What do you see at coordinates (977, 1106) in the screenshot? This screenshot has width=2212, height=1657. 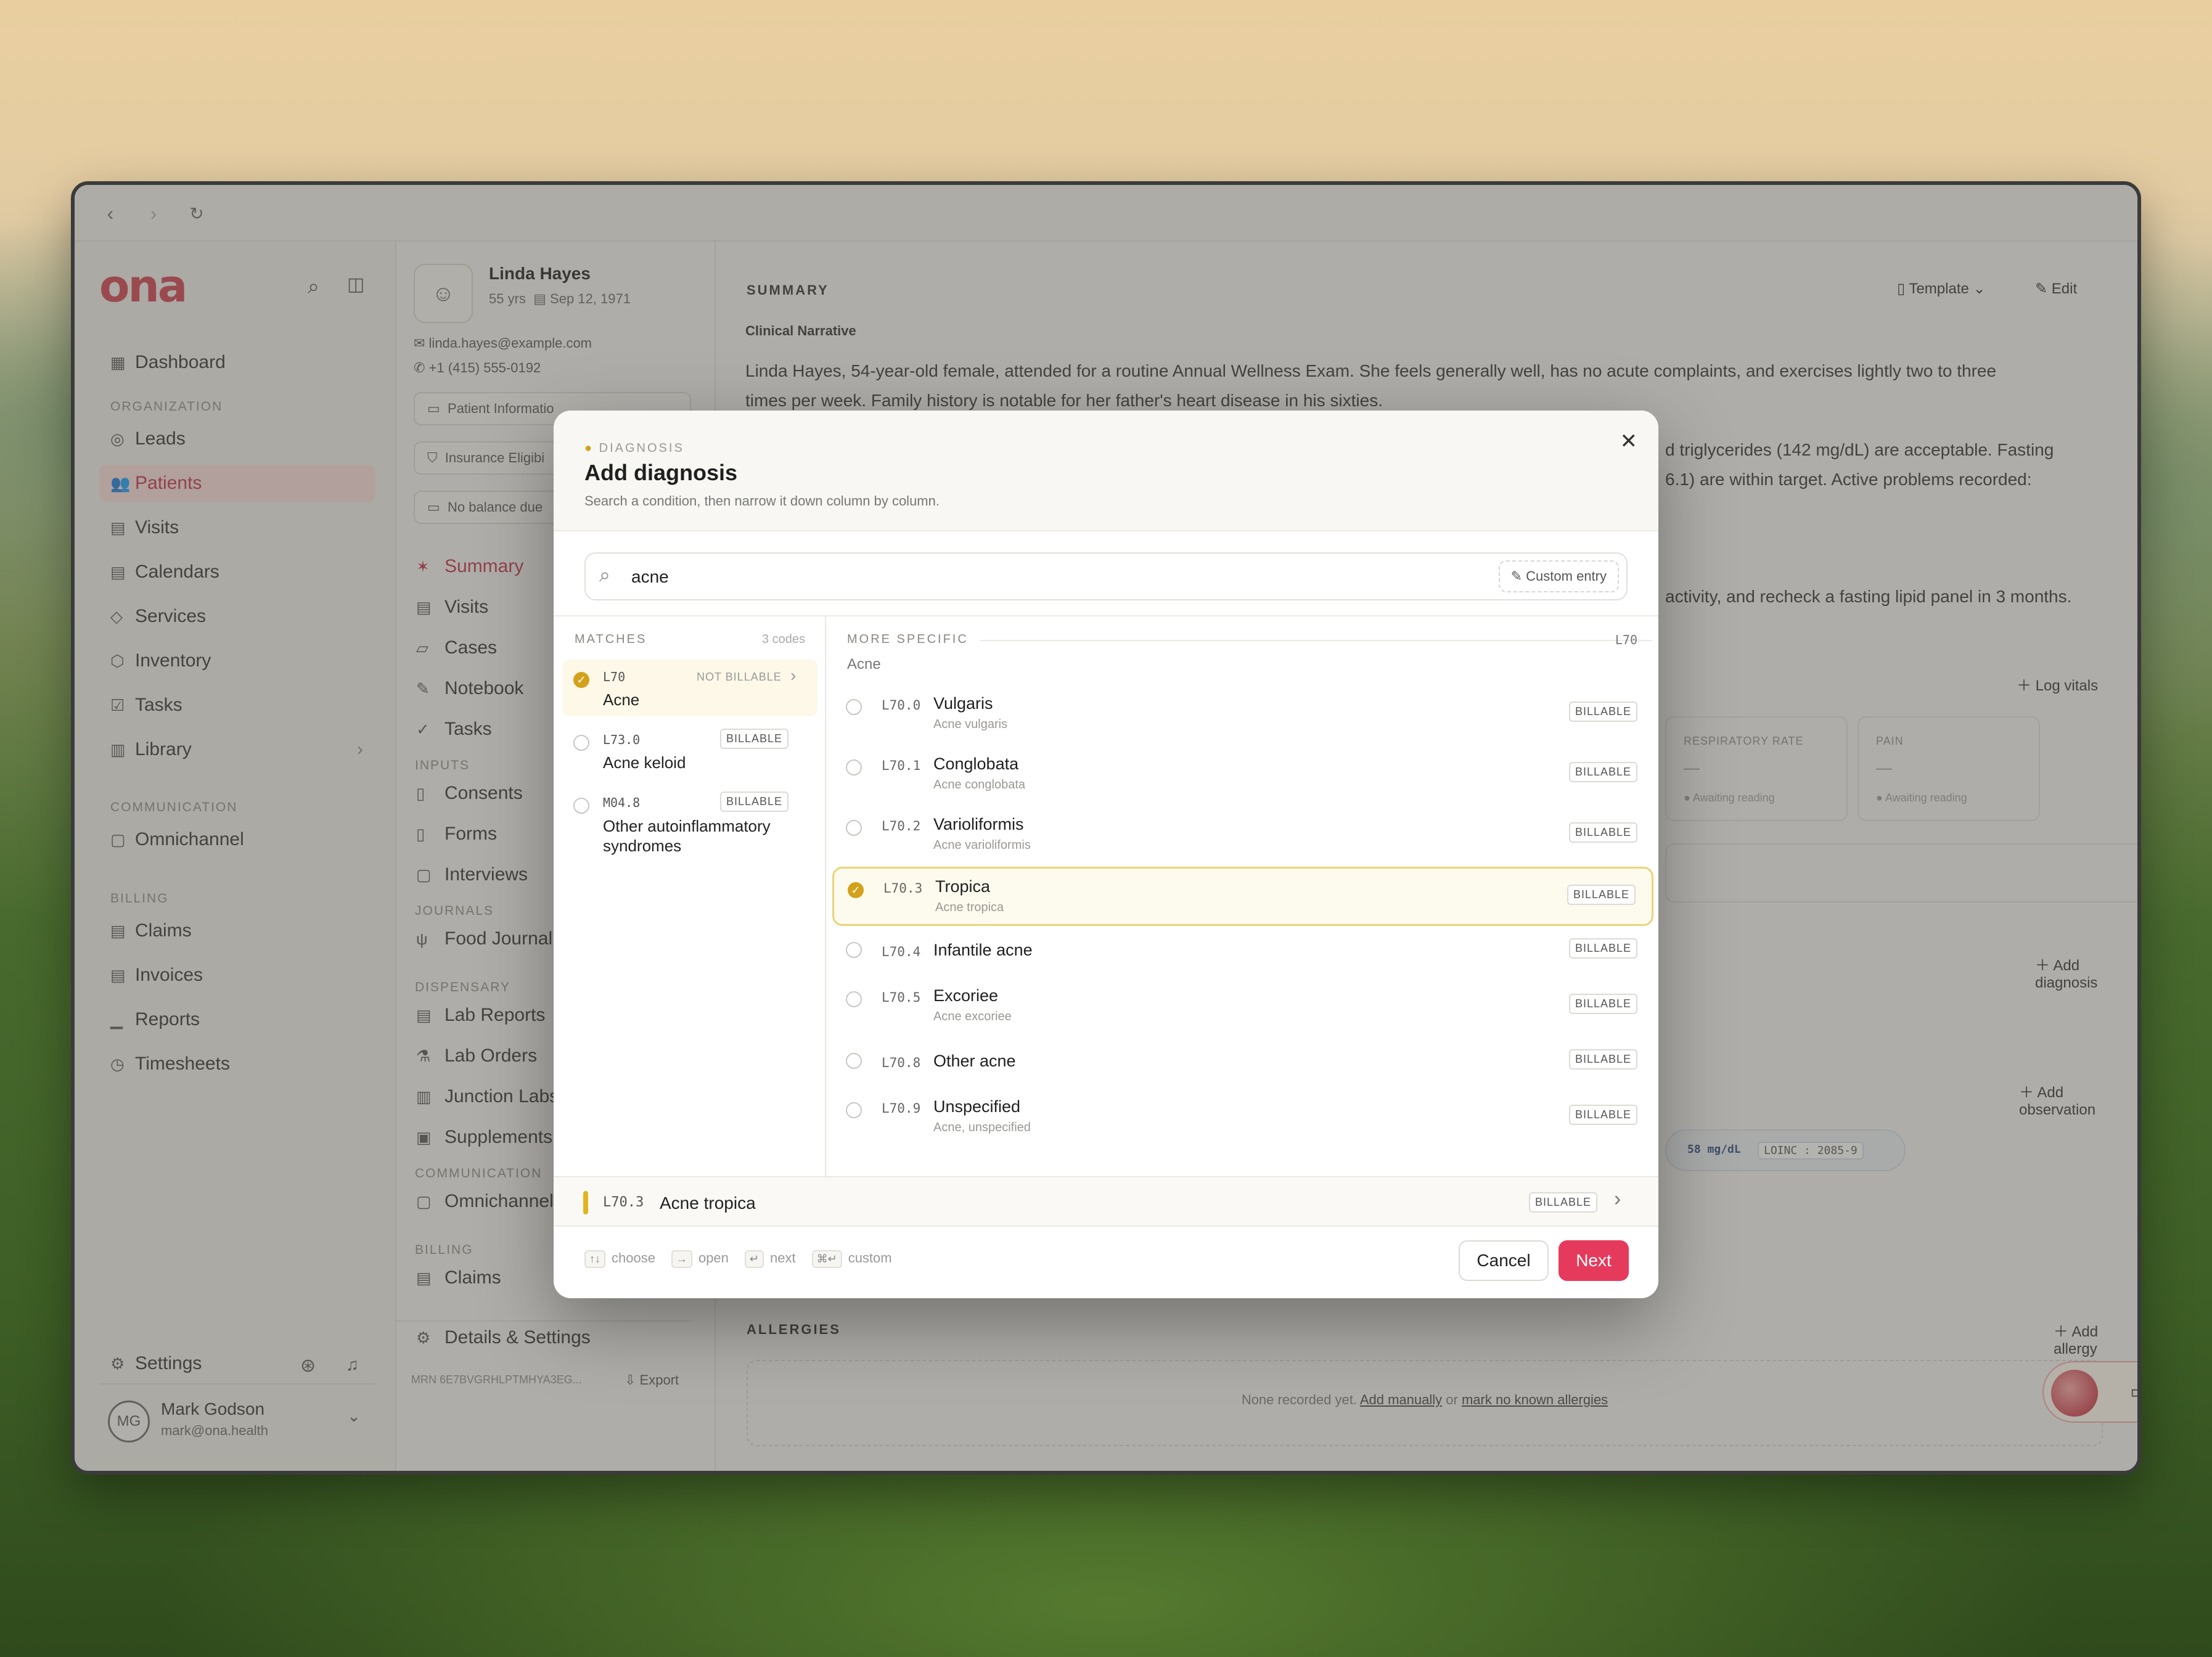 I see `code-name: Unspecified` at bounding box center [977, 1106].